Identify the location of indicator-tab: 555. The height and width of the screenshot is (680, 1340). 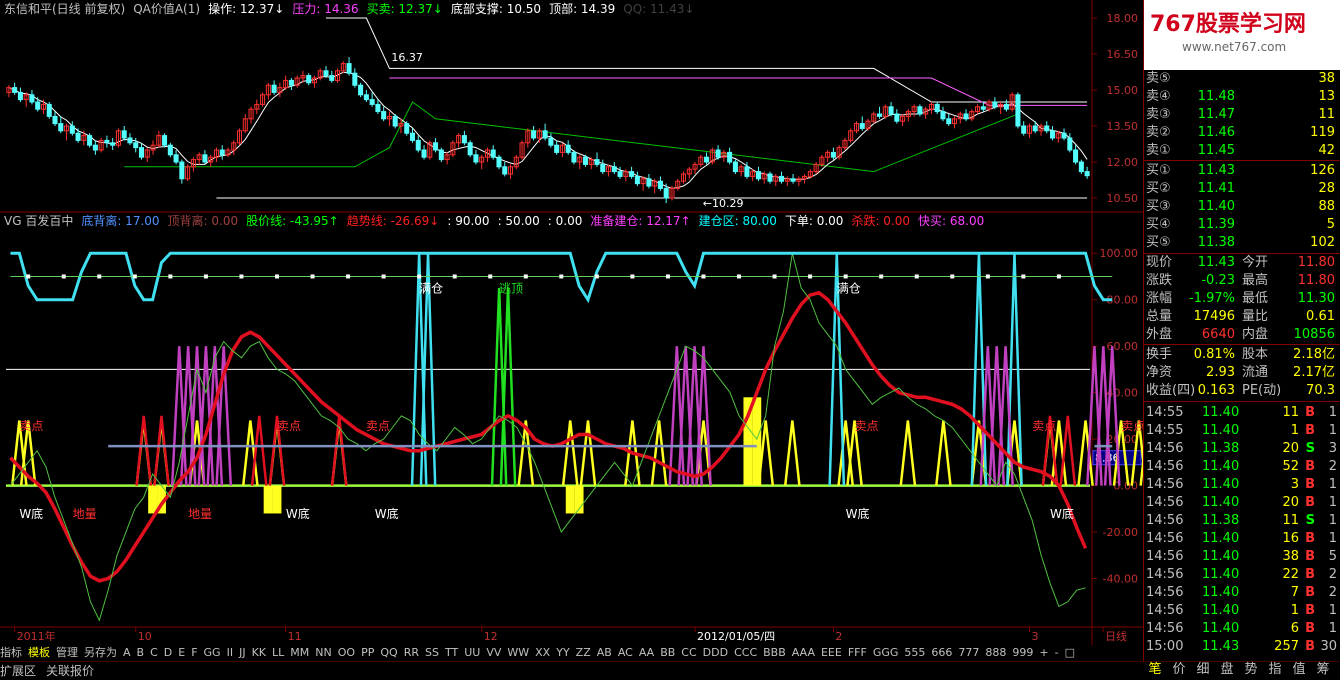
(914, 652).